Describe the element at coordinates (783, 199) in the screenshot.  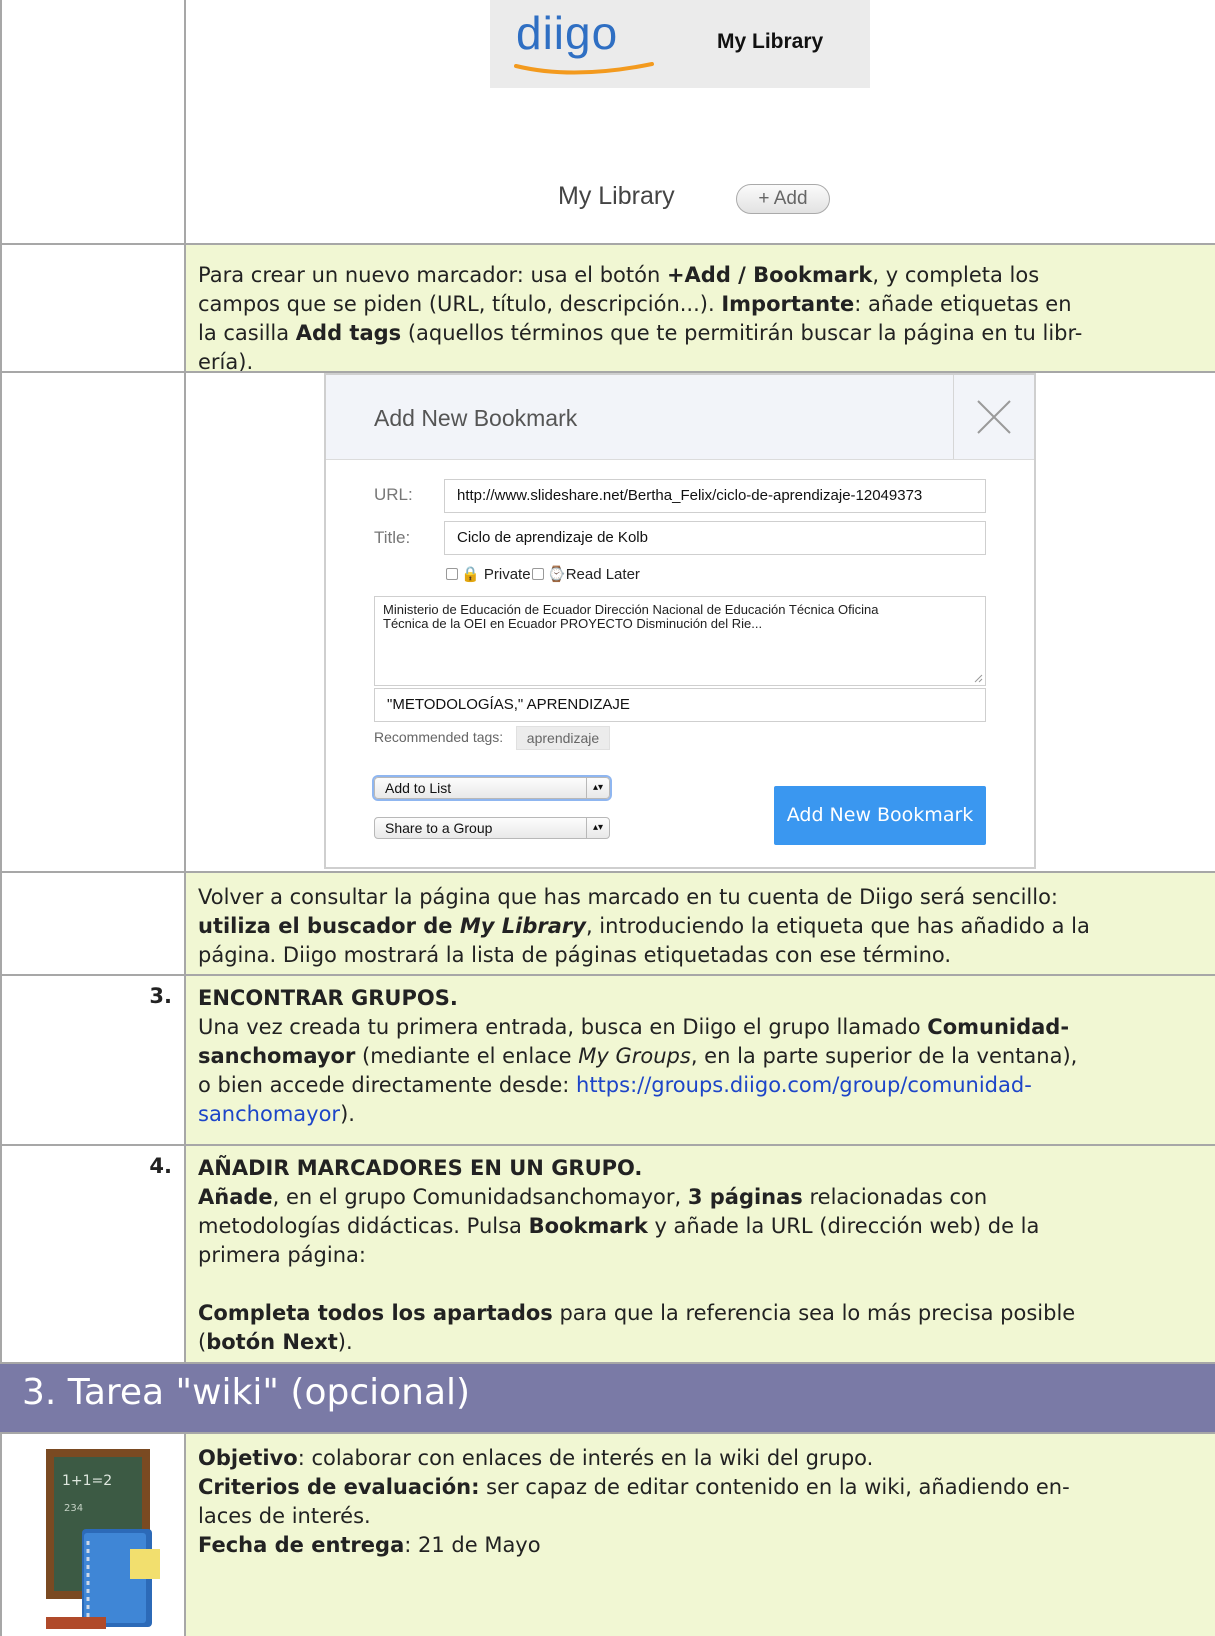
I see `add-button: + Add` at that location.